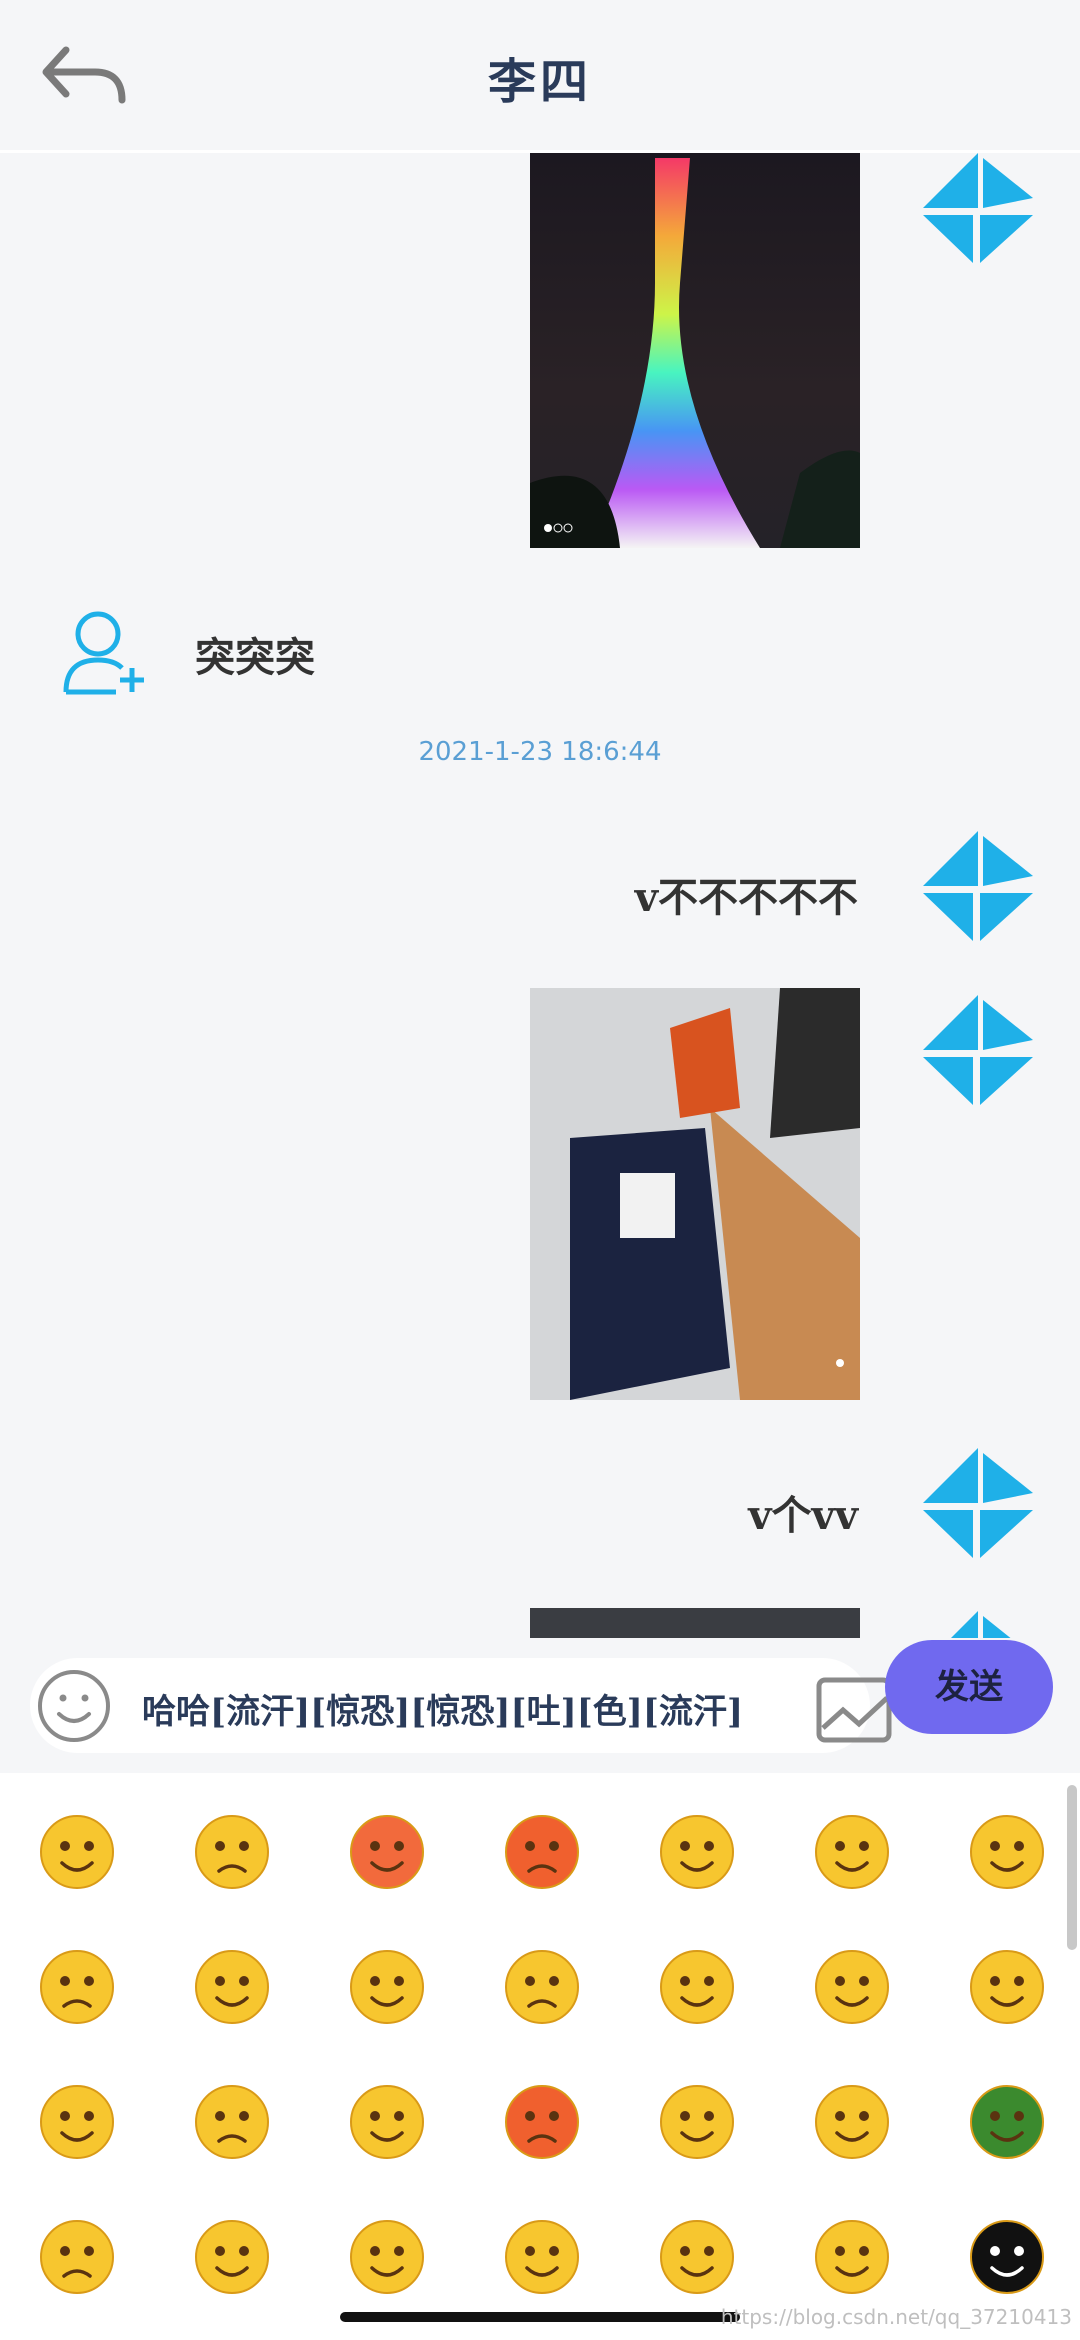  I want to click on emoji-happy-icon, so click(1007, 1987).